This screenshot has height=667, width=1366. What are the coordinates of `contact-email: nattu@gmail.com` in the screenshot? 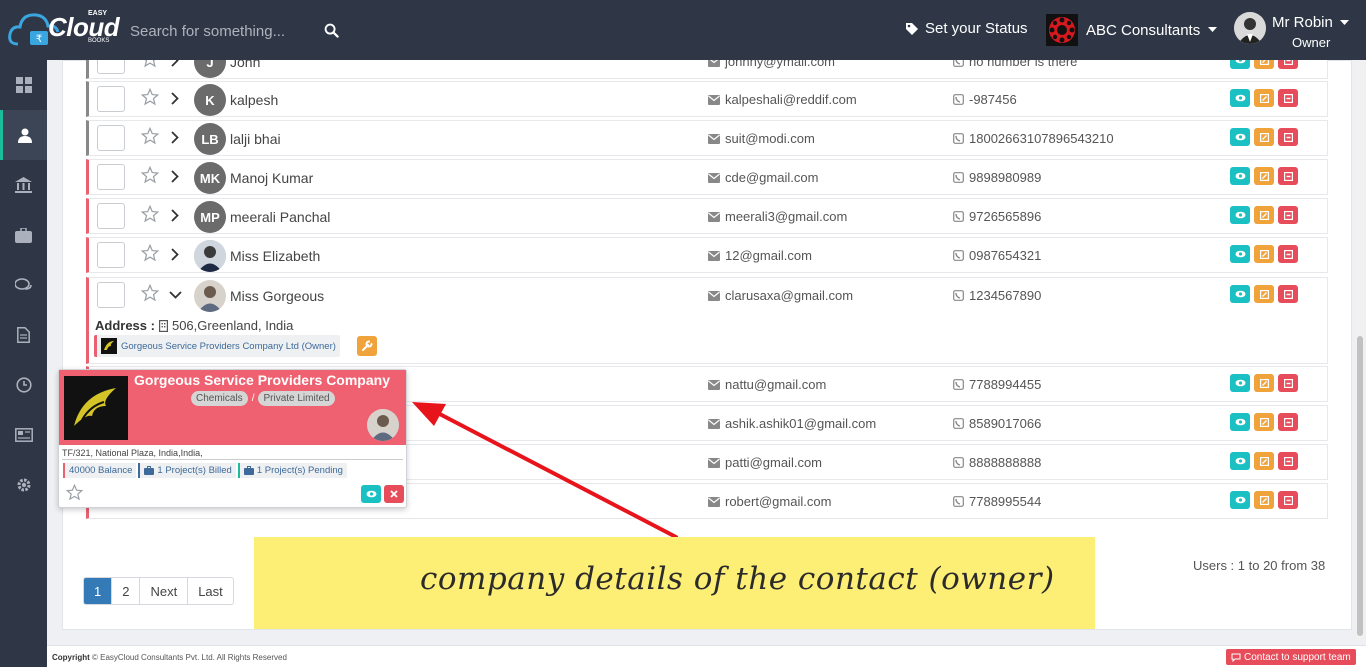 It's located at (767, 384).